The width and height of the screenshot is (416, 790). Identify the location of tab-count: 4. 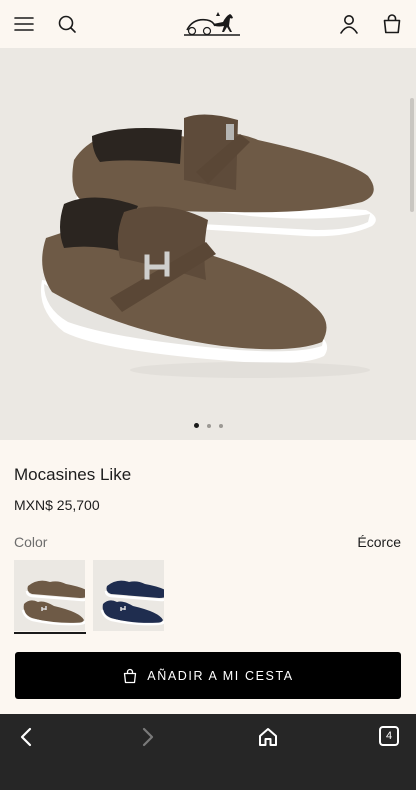
(389, 736).